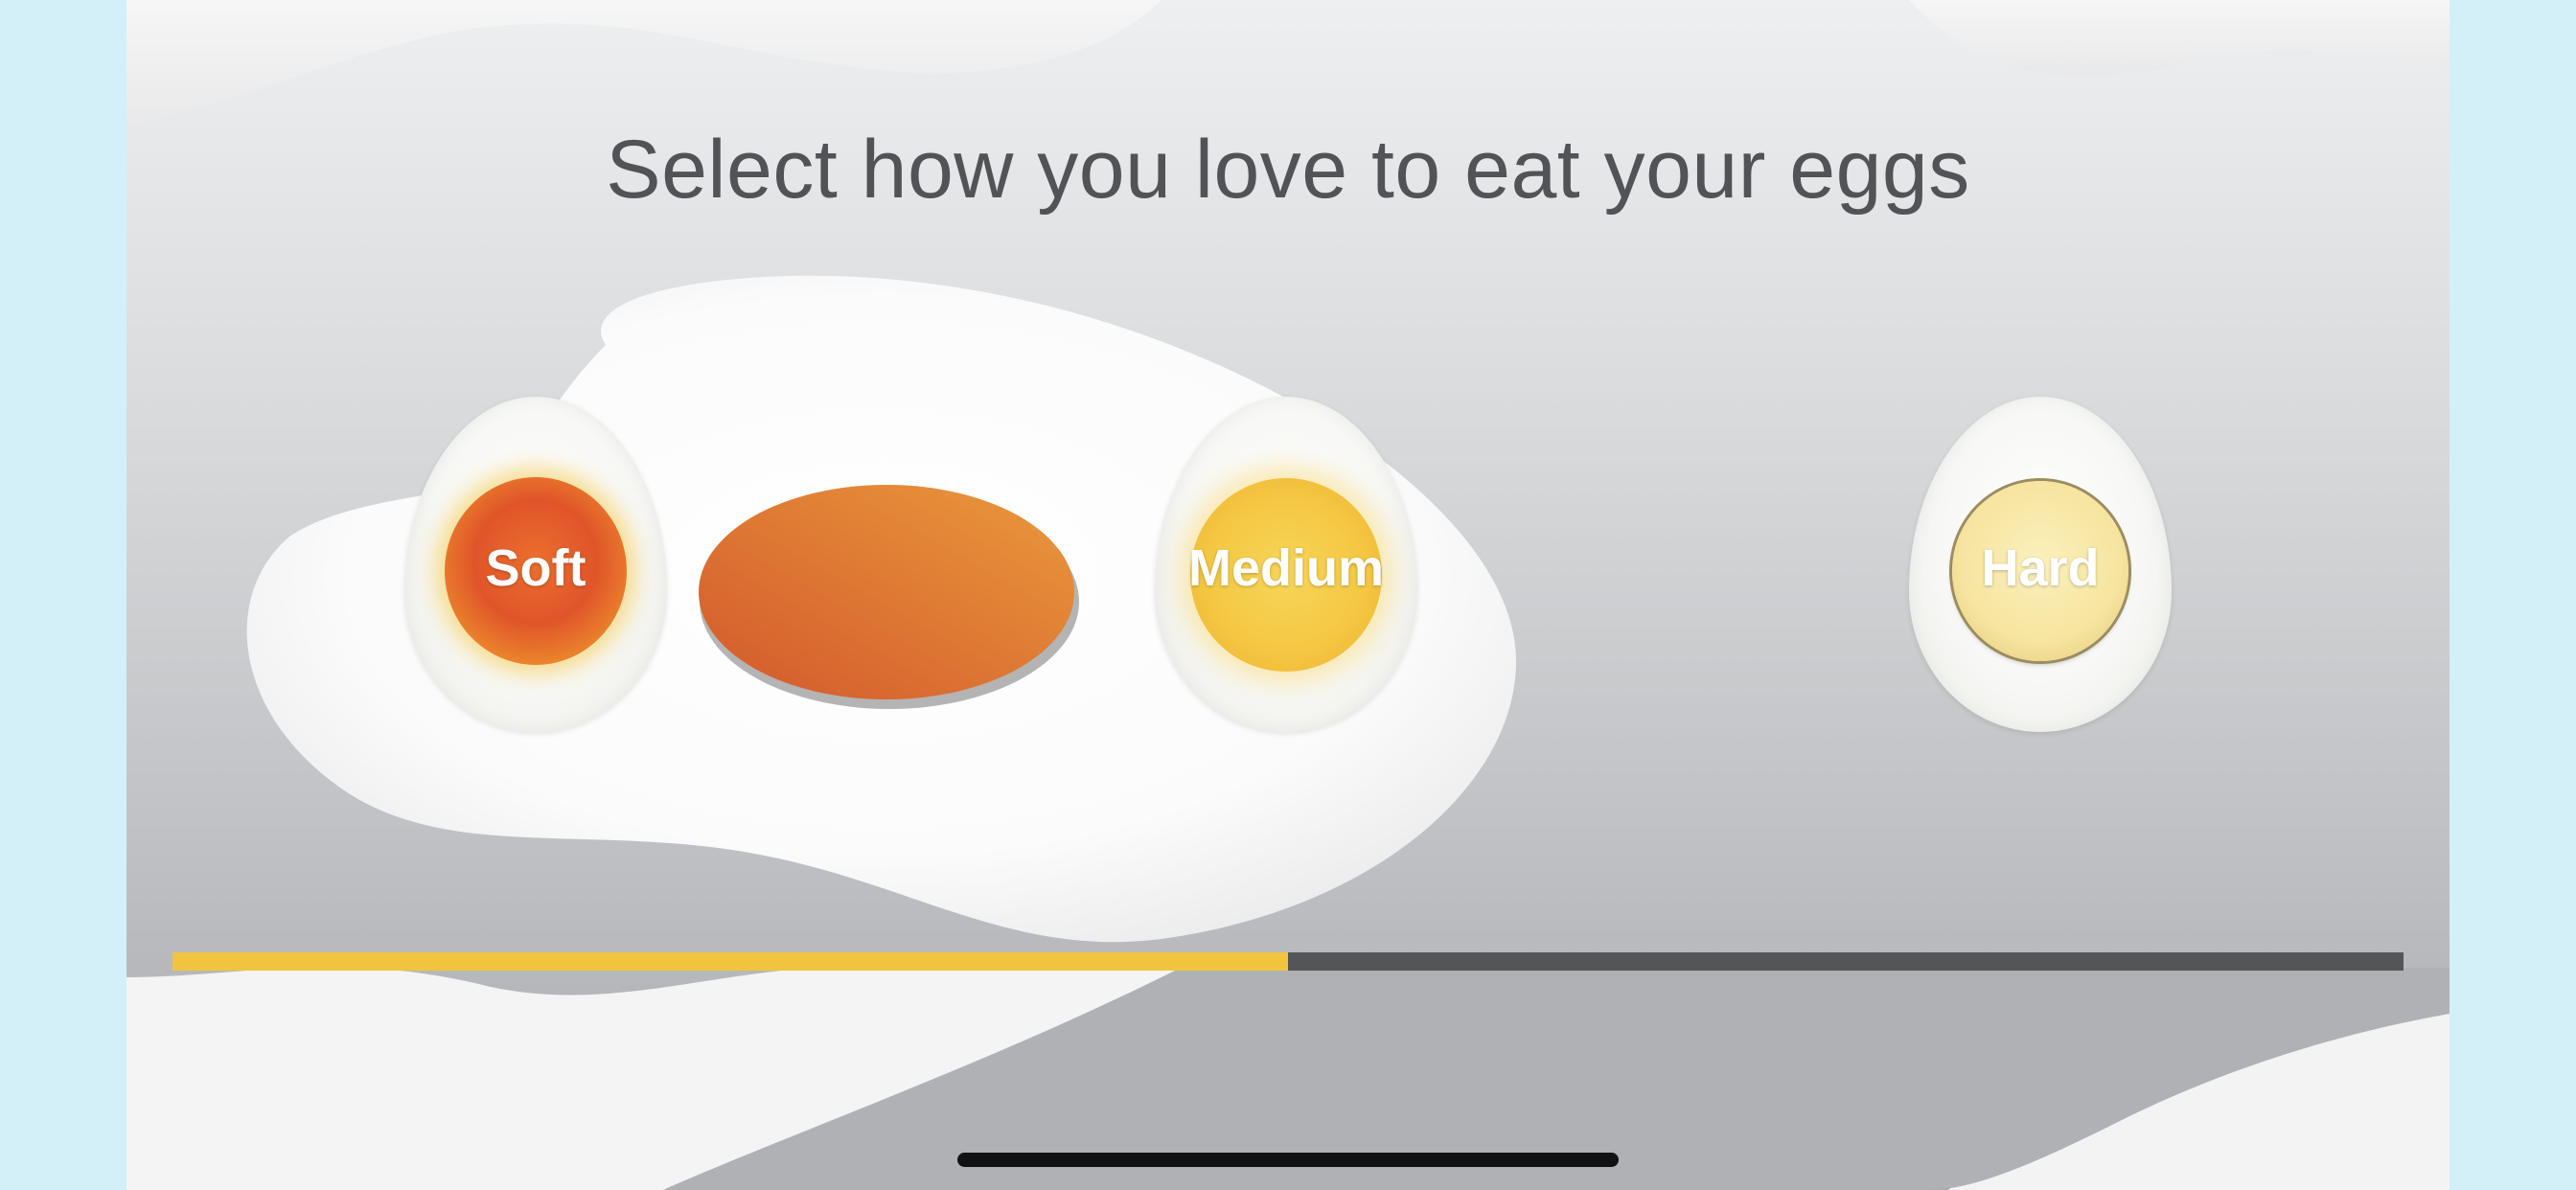 This screenshot has width=2576, height=1190. I want to click on fried-egg-yolk, so click(886, 592).